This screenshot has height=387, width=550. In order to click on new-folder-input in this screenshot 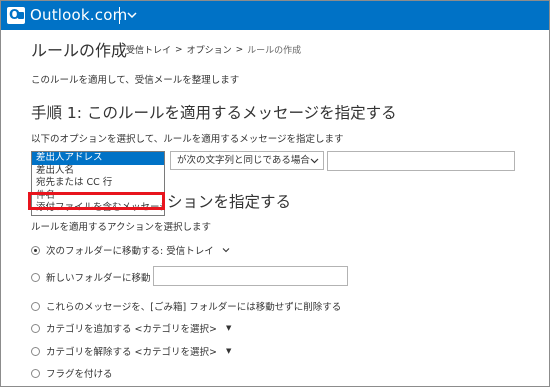, I will do `click(250, 276)`.